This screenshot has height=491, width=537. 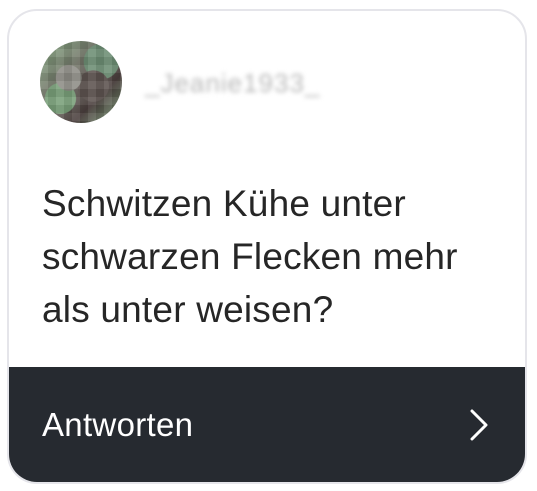 I want to click on answer-button-label: Antworten, so click(x=118, y=424).